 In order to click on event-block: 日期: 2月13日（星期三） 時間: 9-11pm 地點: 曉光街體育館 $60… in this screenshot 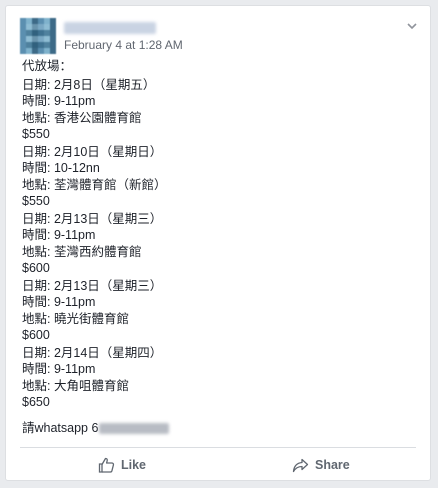, I will do `click(219, 311)`.